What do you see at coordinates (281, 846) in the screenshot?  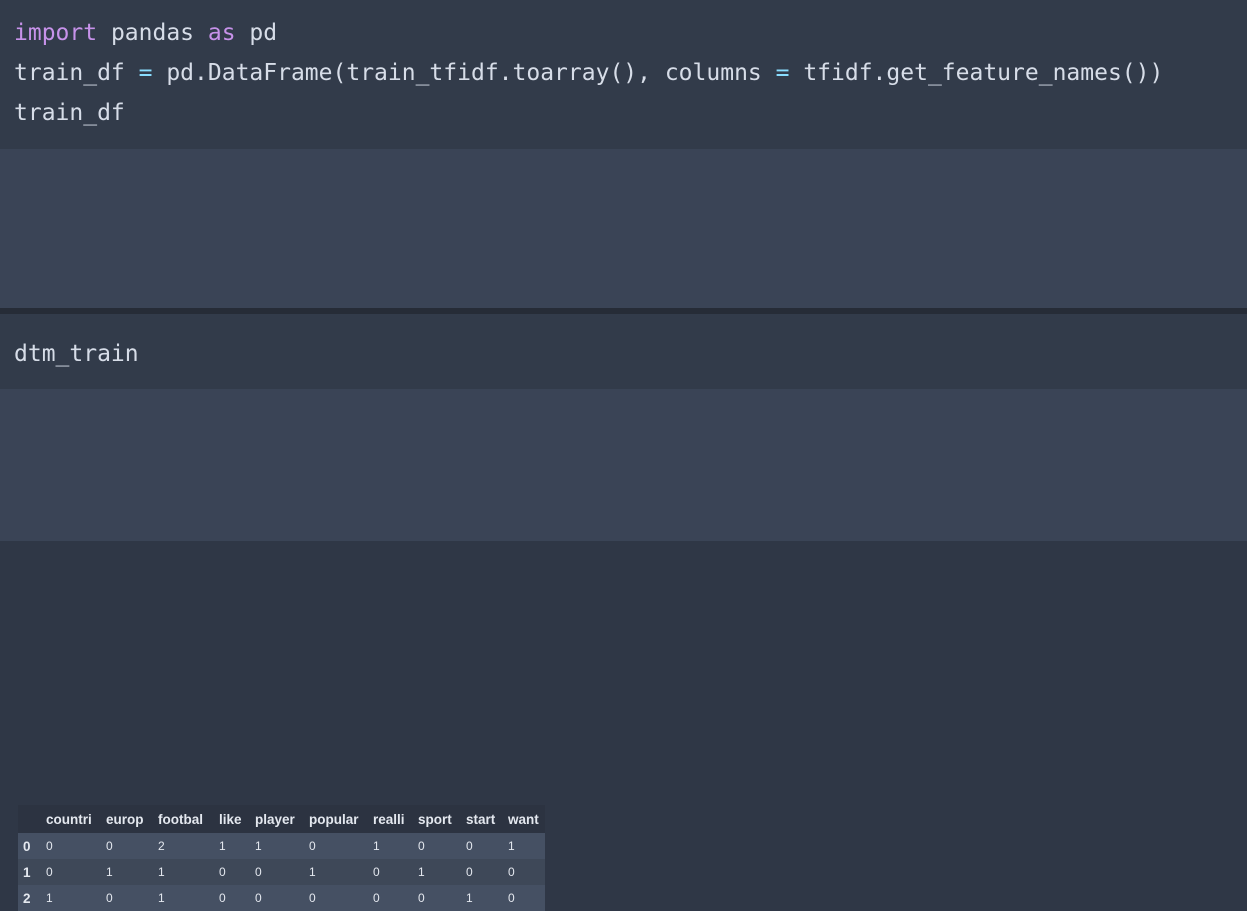 I see `table-row: 0 0 0 2 1 1 0 1 0 0 1` at bounding box center [281, 846].